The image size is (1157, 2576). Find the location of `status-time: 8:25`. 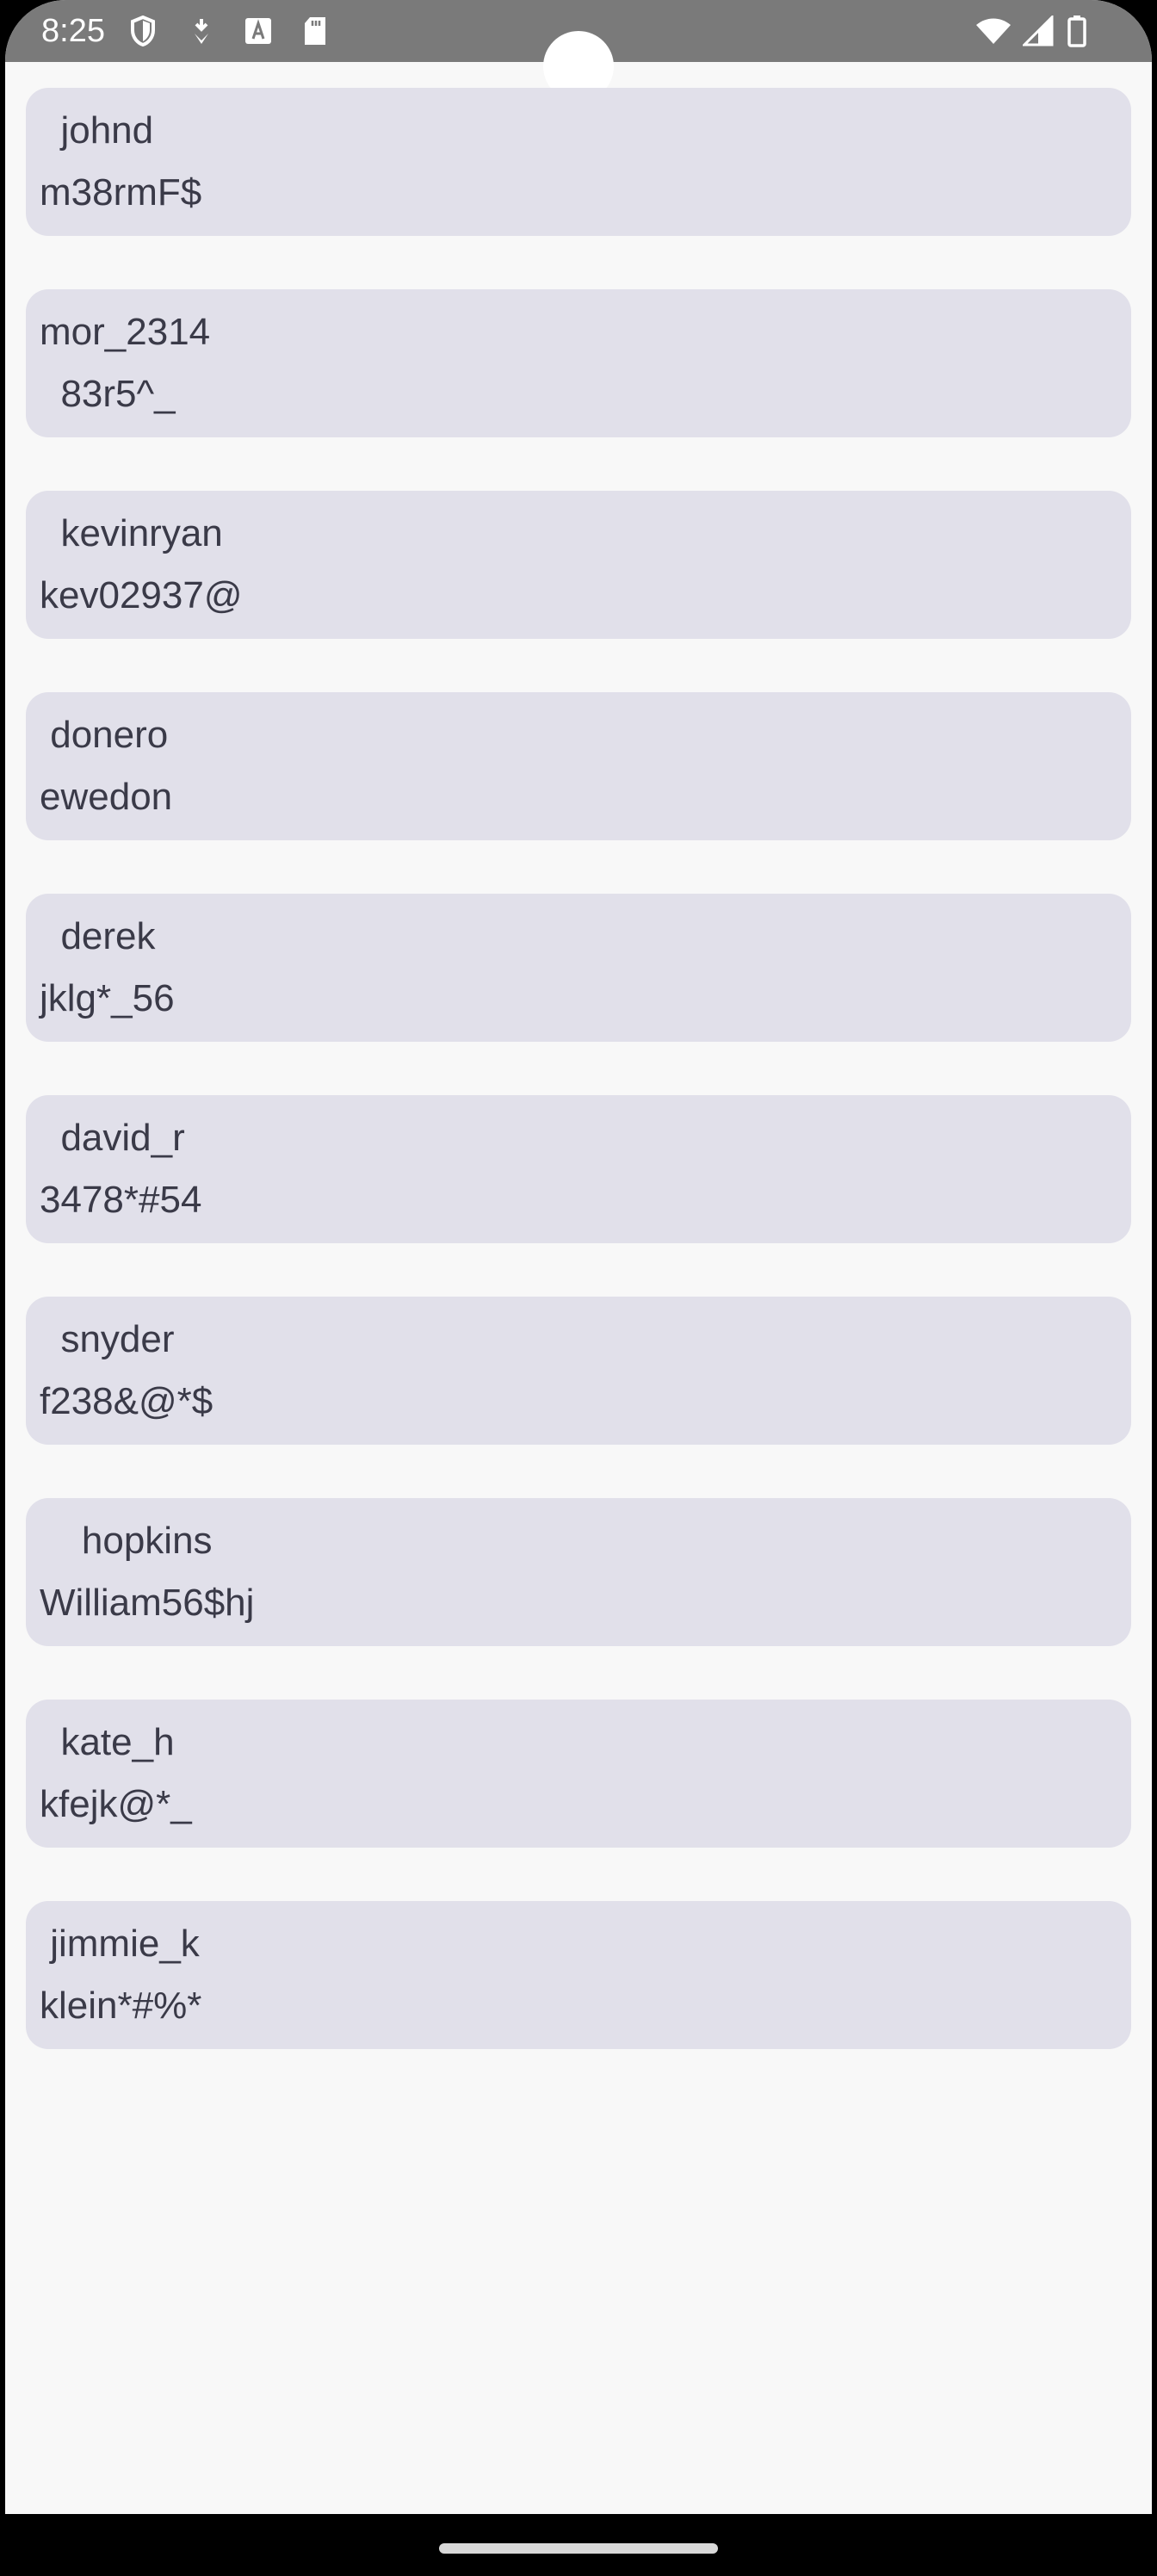

status-time: 8:25 is located at coordinates (73, 31).